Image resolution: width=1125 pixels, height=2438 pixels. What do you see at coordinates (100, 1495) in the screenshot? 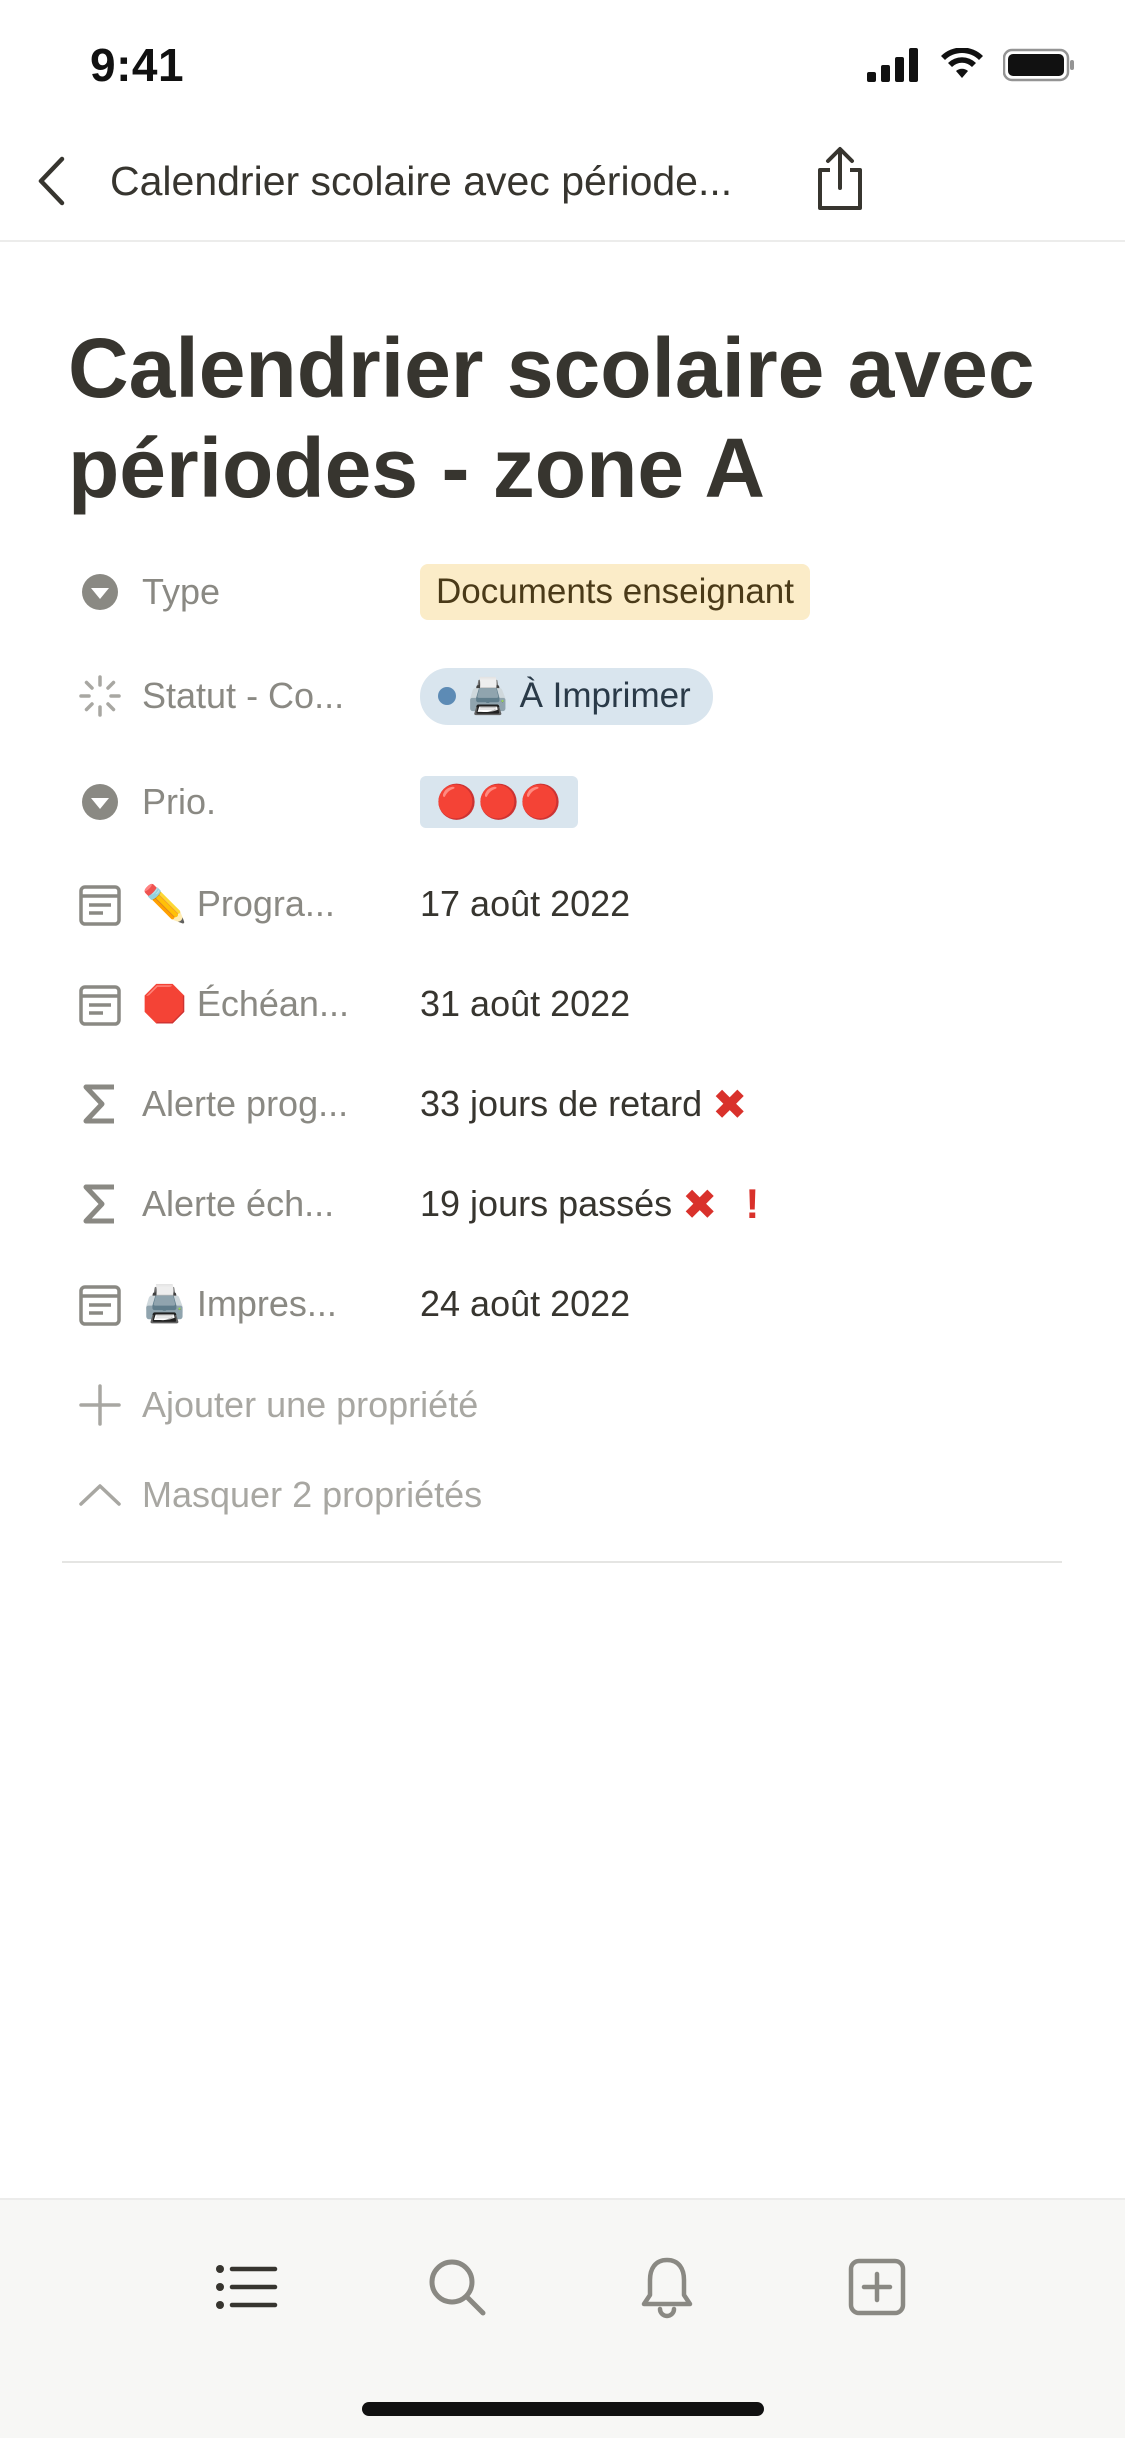
I see `chevron-up-icon` at bounding box center [100, 1495].